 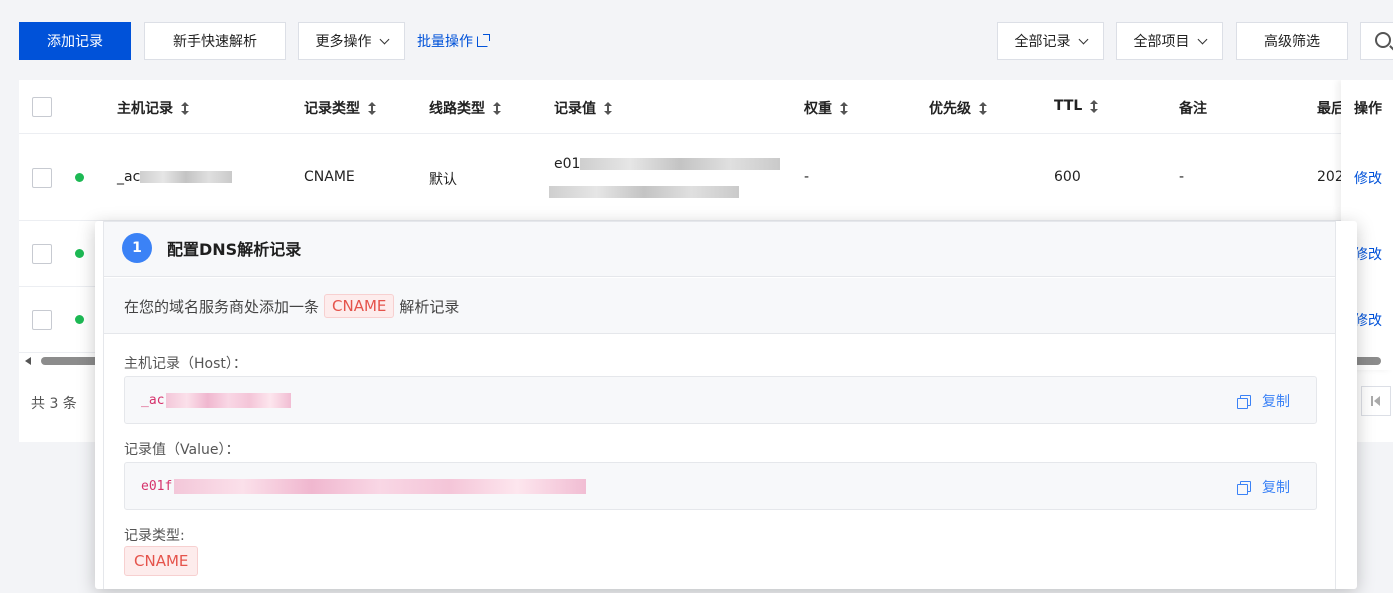 I want to click on col-value: 记录值, so click(x=583, y=108).